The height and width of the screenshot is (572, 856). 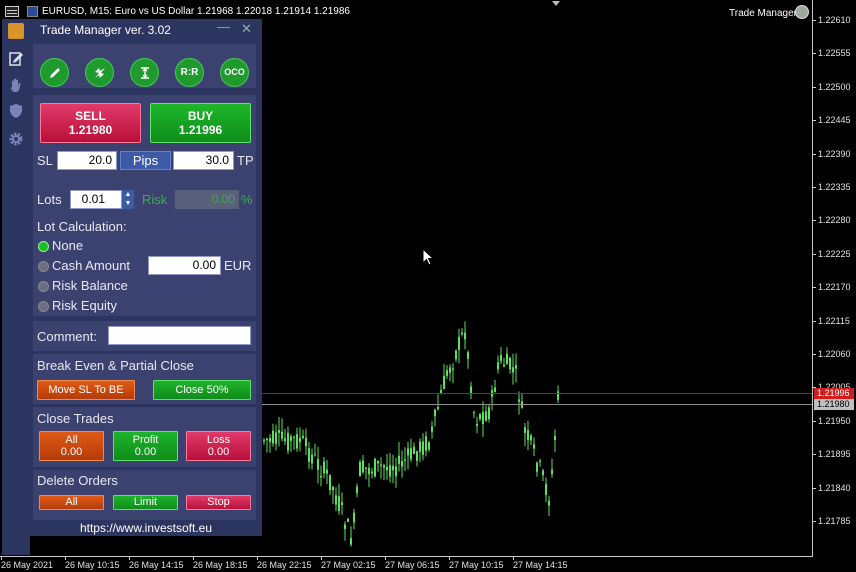 What do you see at coordinates (832, 20) in the screenshot?
I see `price-tick: 1.22610` at bounding box center [832, 20].